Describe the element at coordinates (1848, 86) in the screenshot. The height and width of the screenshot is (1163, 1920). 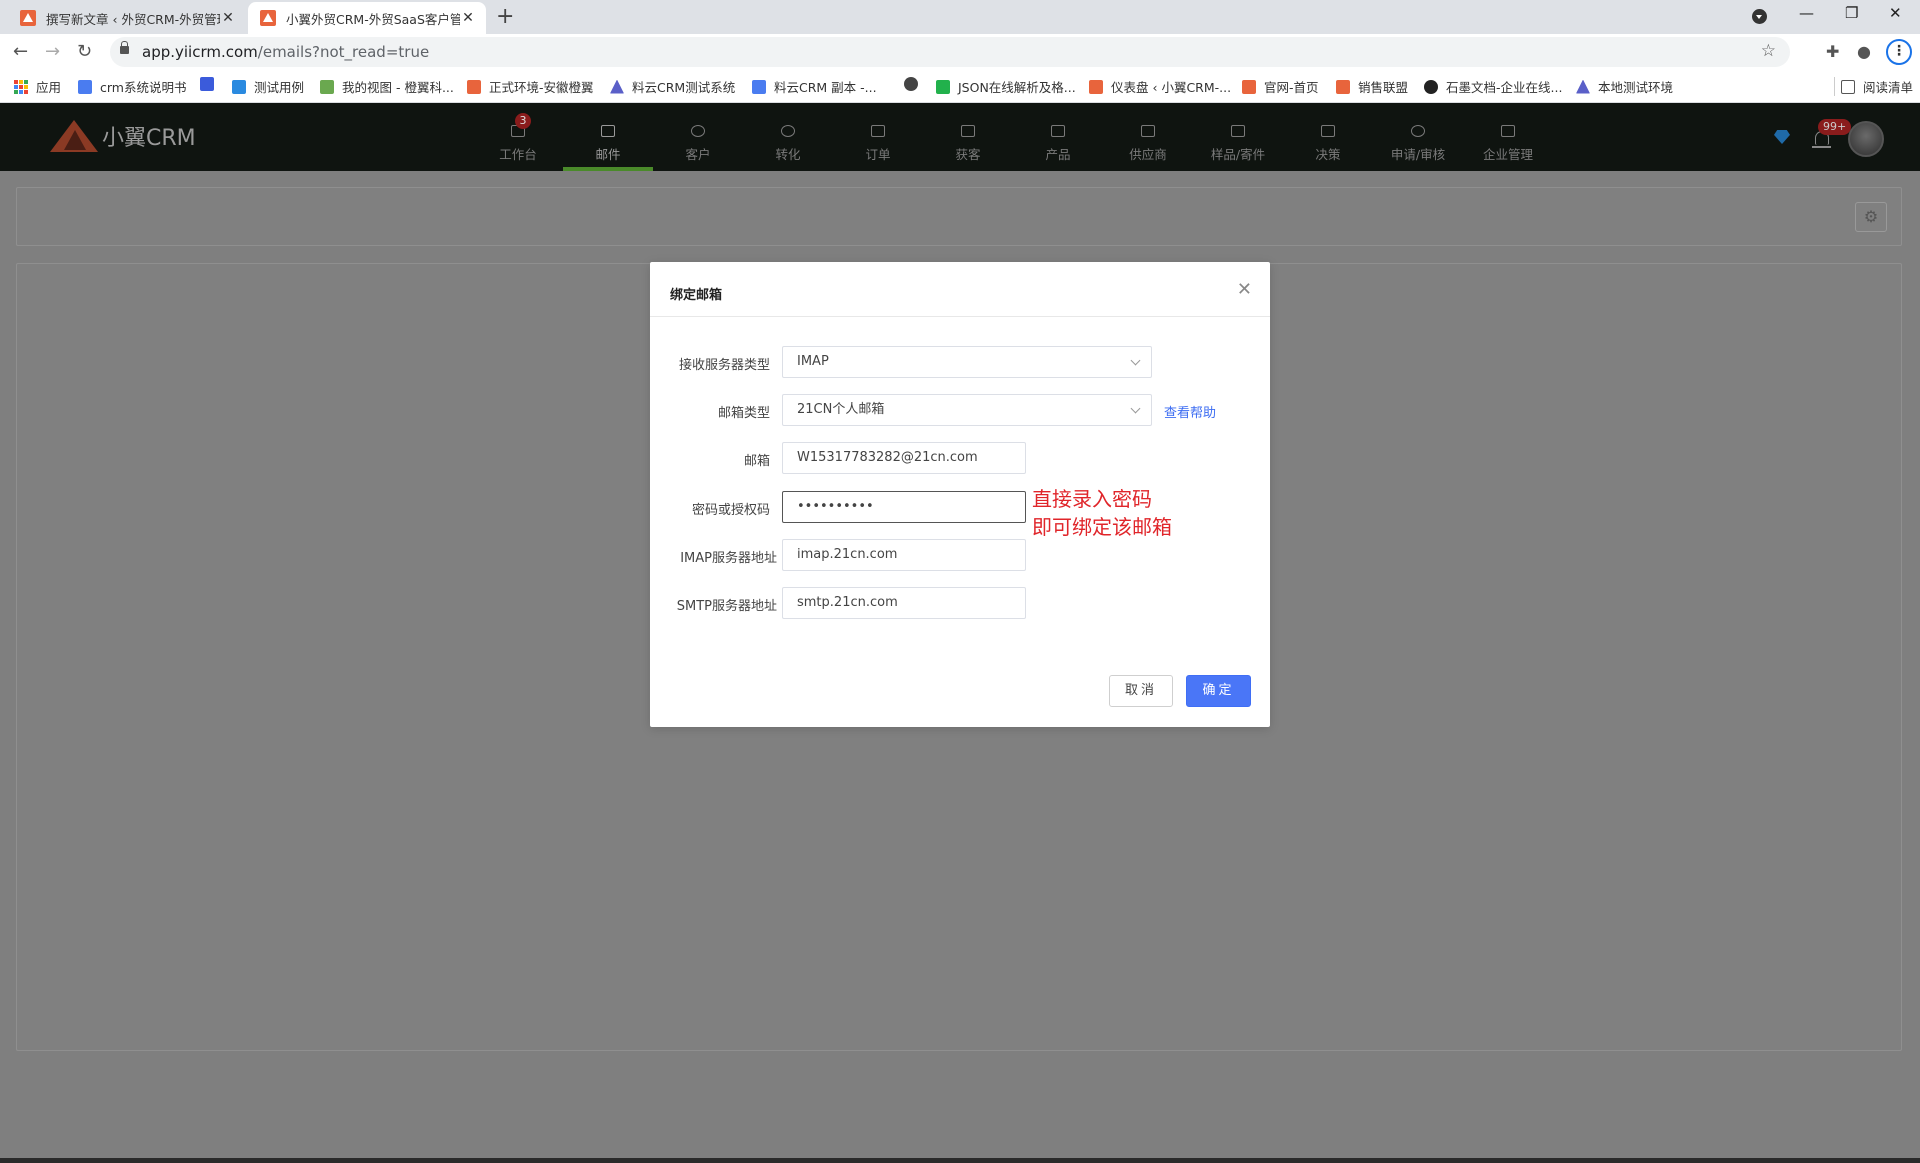
I see `reading-list-icon` at that location.